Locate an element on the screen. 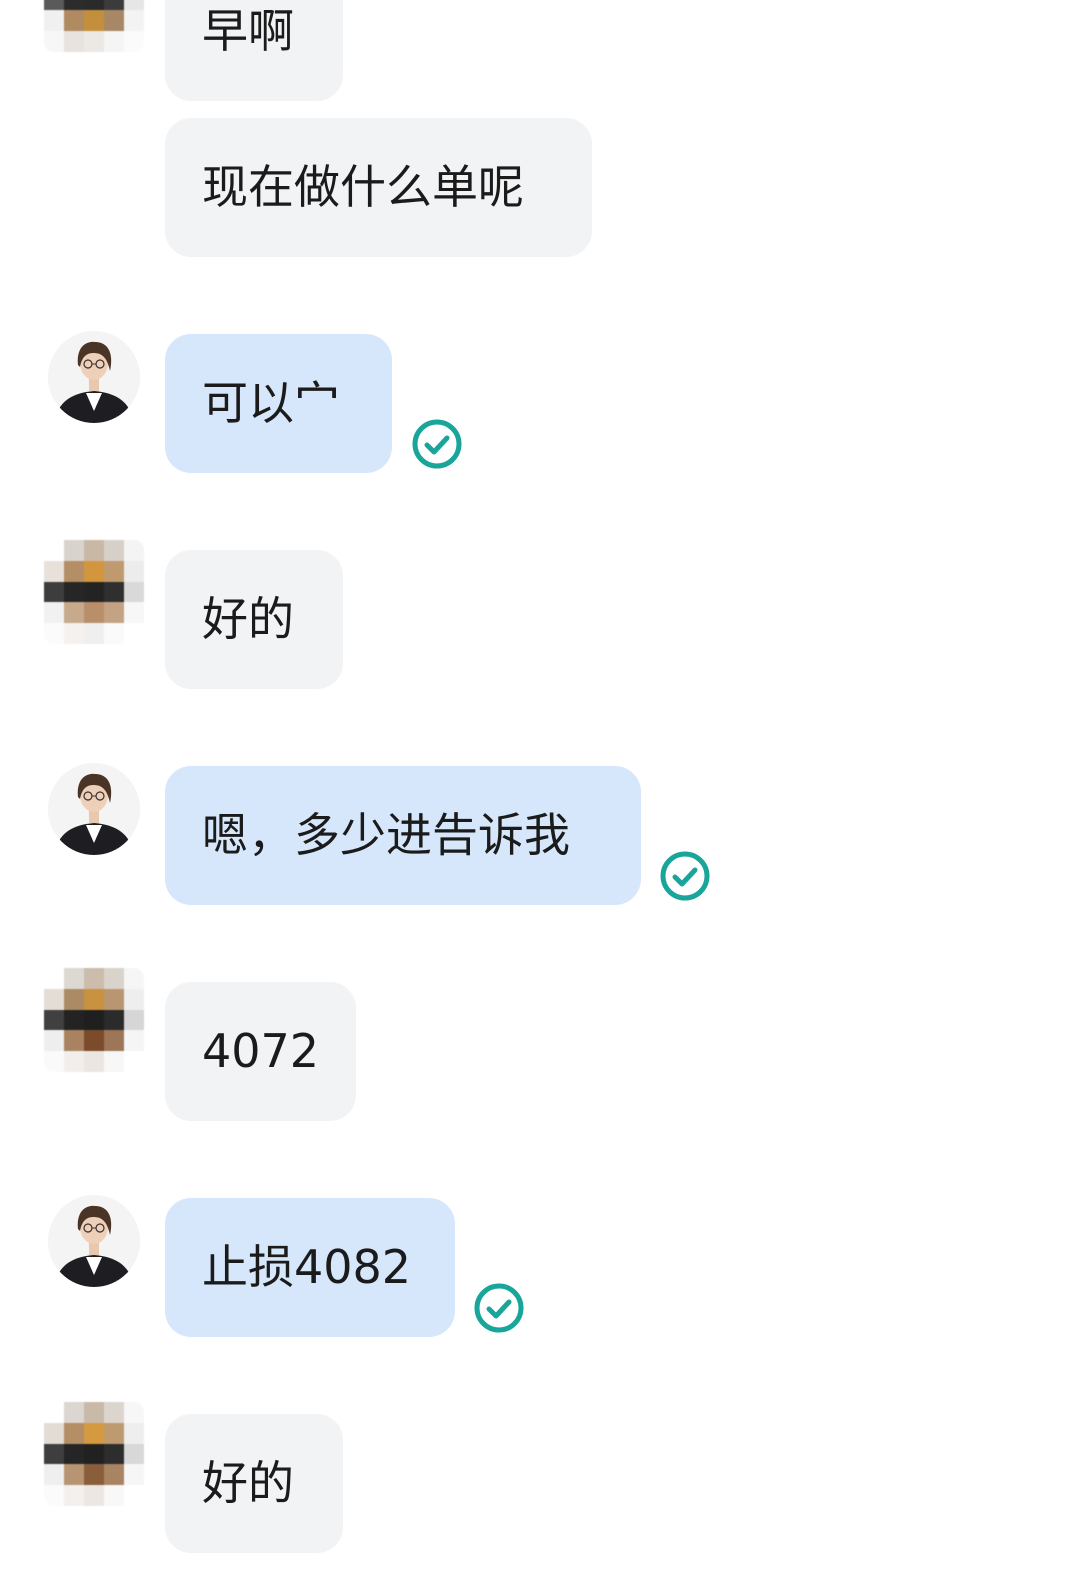  message-bubble: 止损4082 is located at coordinates (310, 1267).